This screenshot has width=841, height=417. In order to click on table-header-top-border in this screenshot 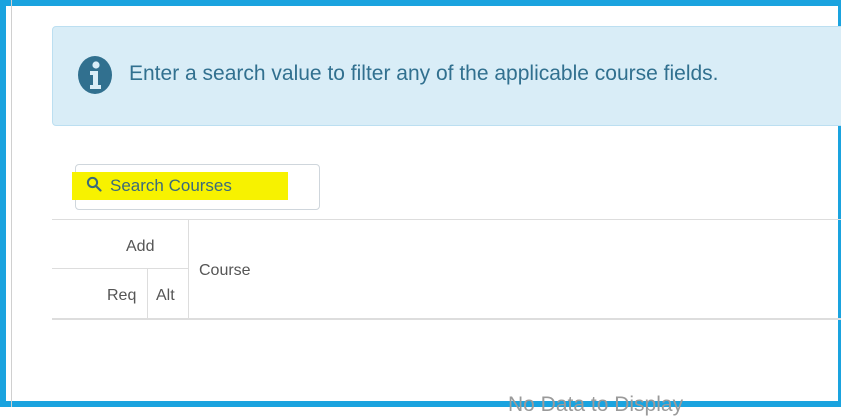, I will do `click(446, 219)`.